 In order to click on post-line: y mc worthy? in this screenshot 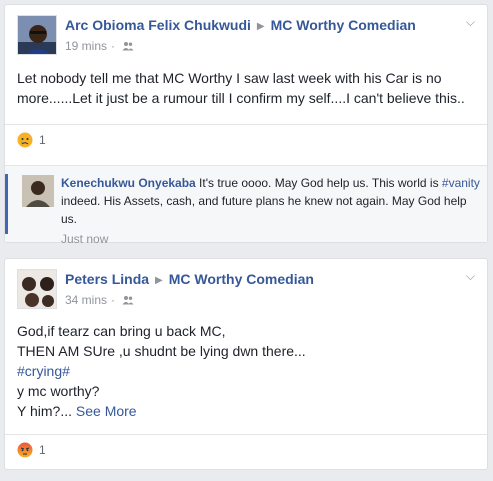, I will do `click(58, 391)`.